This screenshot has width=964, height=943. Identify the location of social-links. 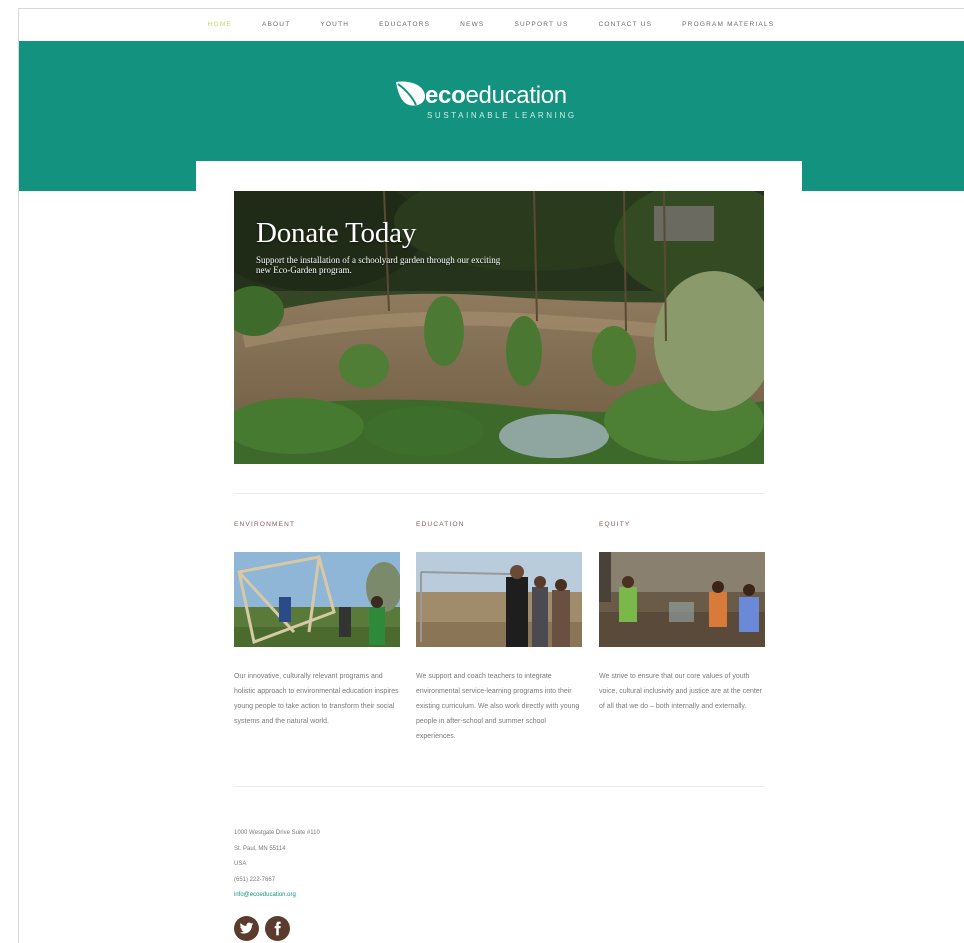
(262, 928).